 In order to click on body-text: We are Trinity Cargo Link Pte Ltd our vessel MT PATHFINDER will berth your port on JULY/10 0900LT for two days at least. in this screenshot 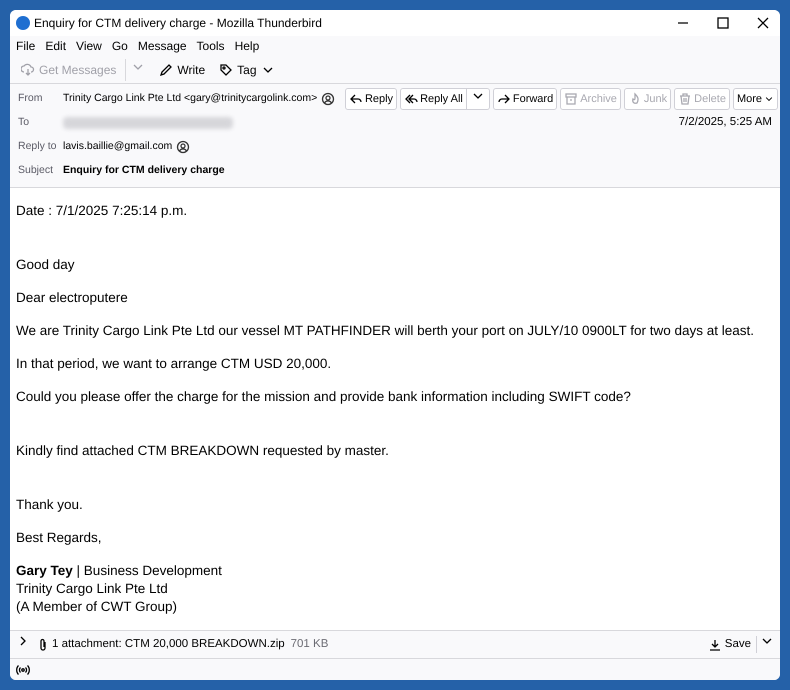, I will do `click(386, 331)`.